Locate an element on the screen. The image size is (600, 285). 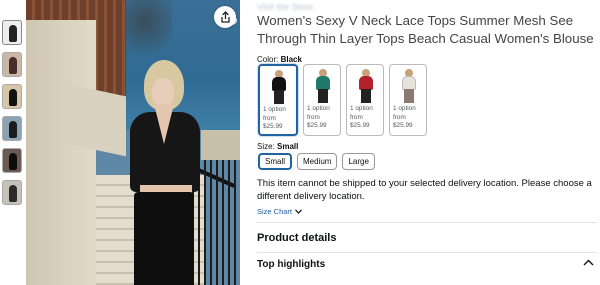
share-button is located at coordinates (225, 17).